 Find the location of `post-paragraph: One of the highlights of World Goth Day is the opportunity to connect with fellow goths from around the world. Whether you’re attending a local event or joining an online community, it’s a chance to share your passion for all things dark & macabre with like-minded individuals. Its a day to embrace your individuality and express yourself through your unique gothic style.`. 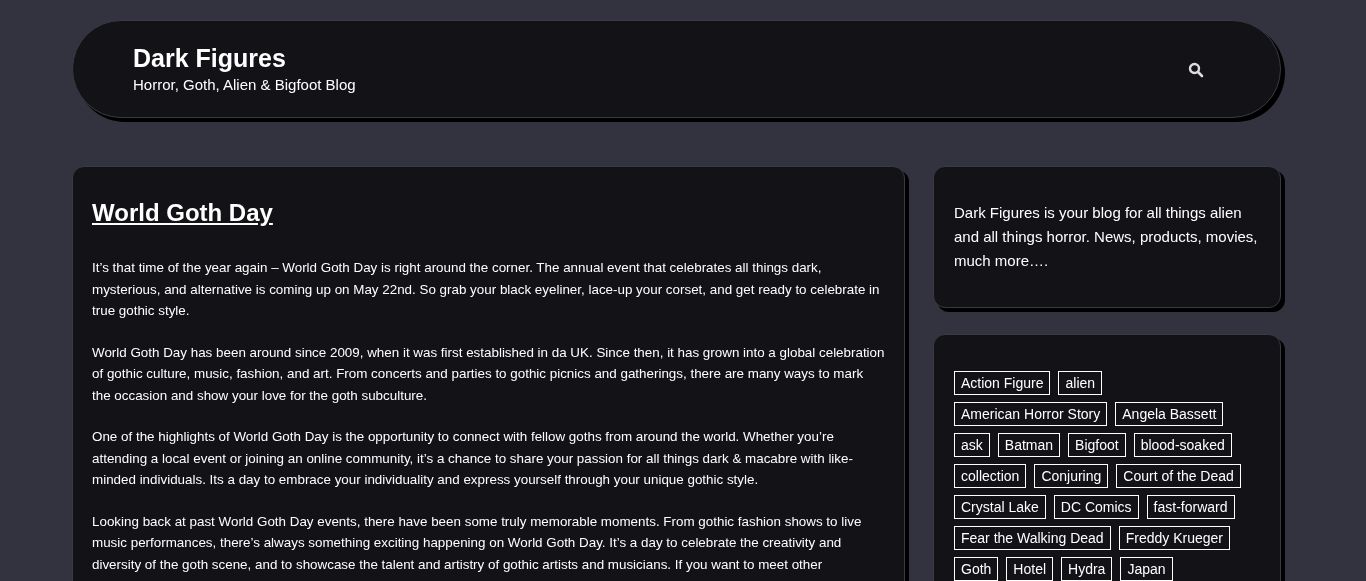

post-paragraph: One of the highlights of World Goth Day is the opportunity to connect with fellow goths from around the world. Whether you’re attending a local event or joining an online community, it’s a chance to share your passion for all things dark & macabre with like-minded individuals. Its a day to embrace your individuality and express yourself through your unique gothic style. is located at coordinates (473, 458).